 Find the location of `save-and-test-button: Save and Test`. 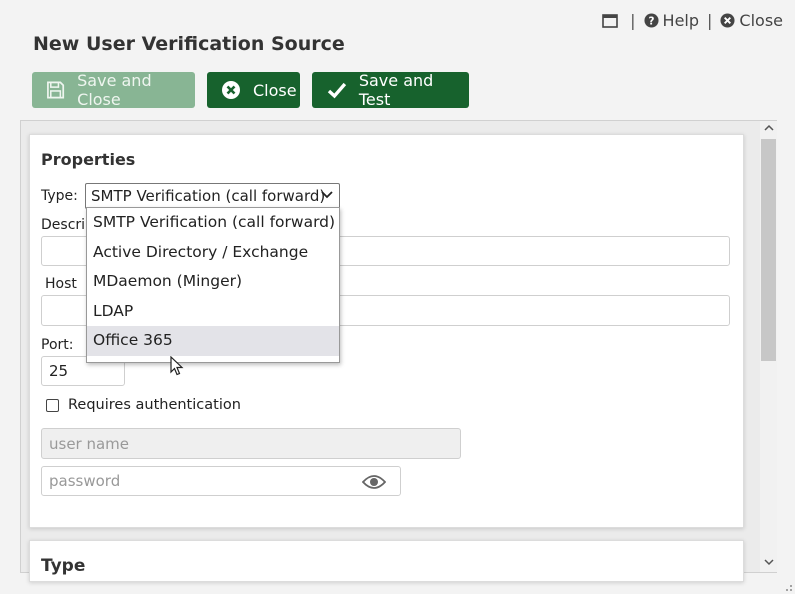

save-and-test-button: Save and Test is located at coordinates (390, 90).